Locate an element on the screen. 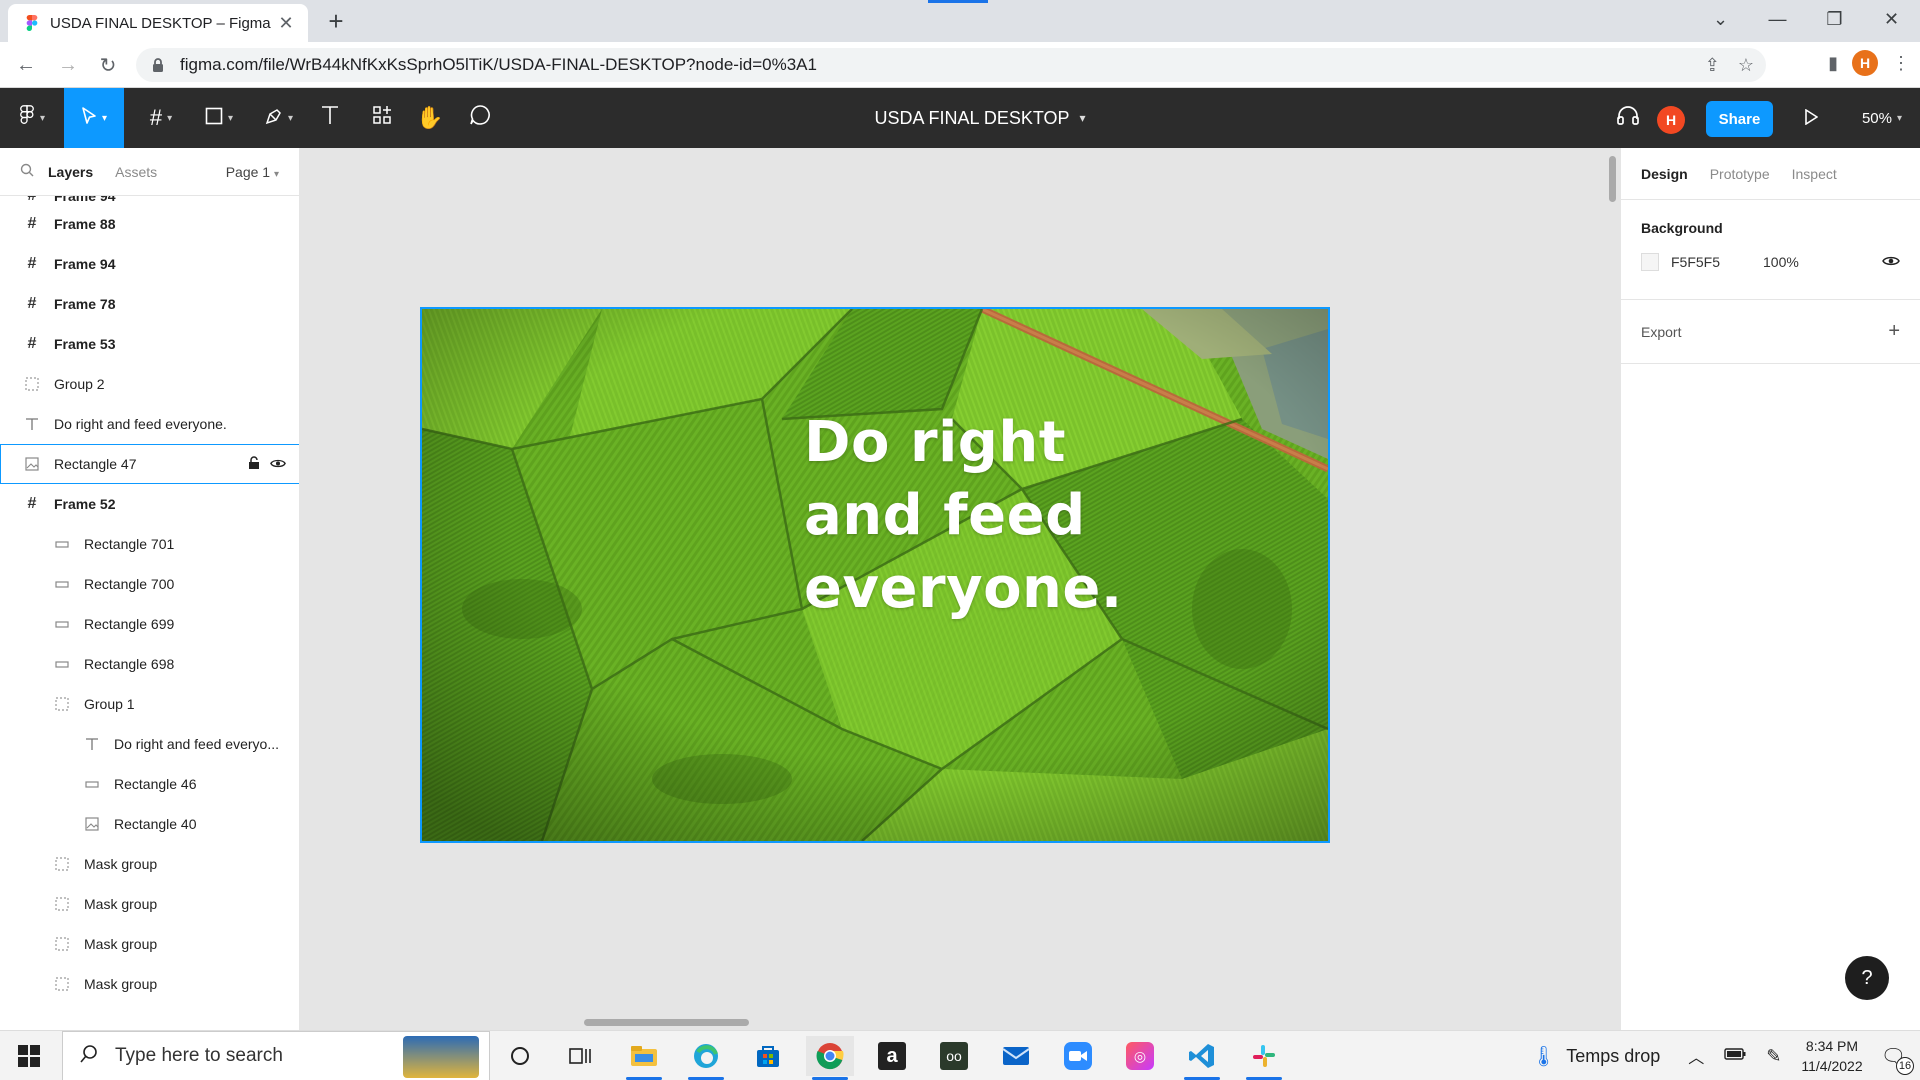 Image resolution: width=1920 pixels, height=1080 pixels. tripadvisor-icon: oo is located at coordinates (954, 1056).